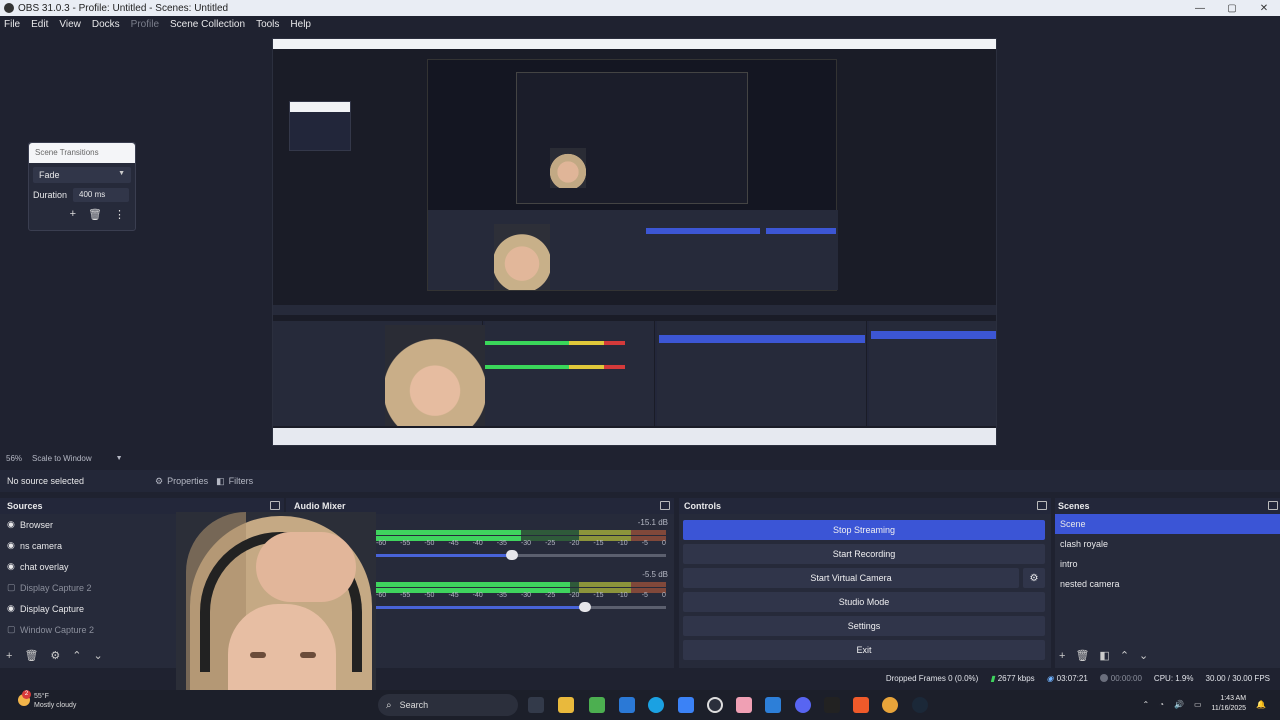 The width and height of the screenshot is (1280, 720). Describe the element at coordinates (773, 705) in the screenshot. I see `vscode-icon` at that location.